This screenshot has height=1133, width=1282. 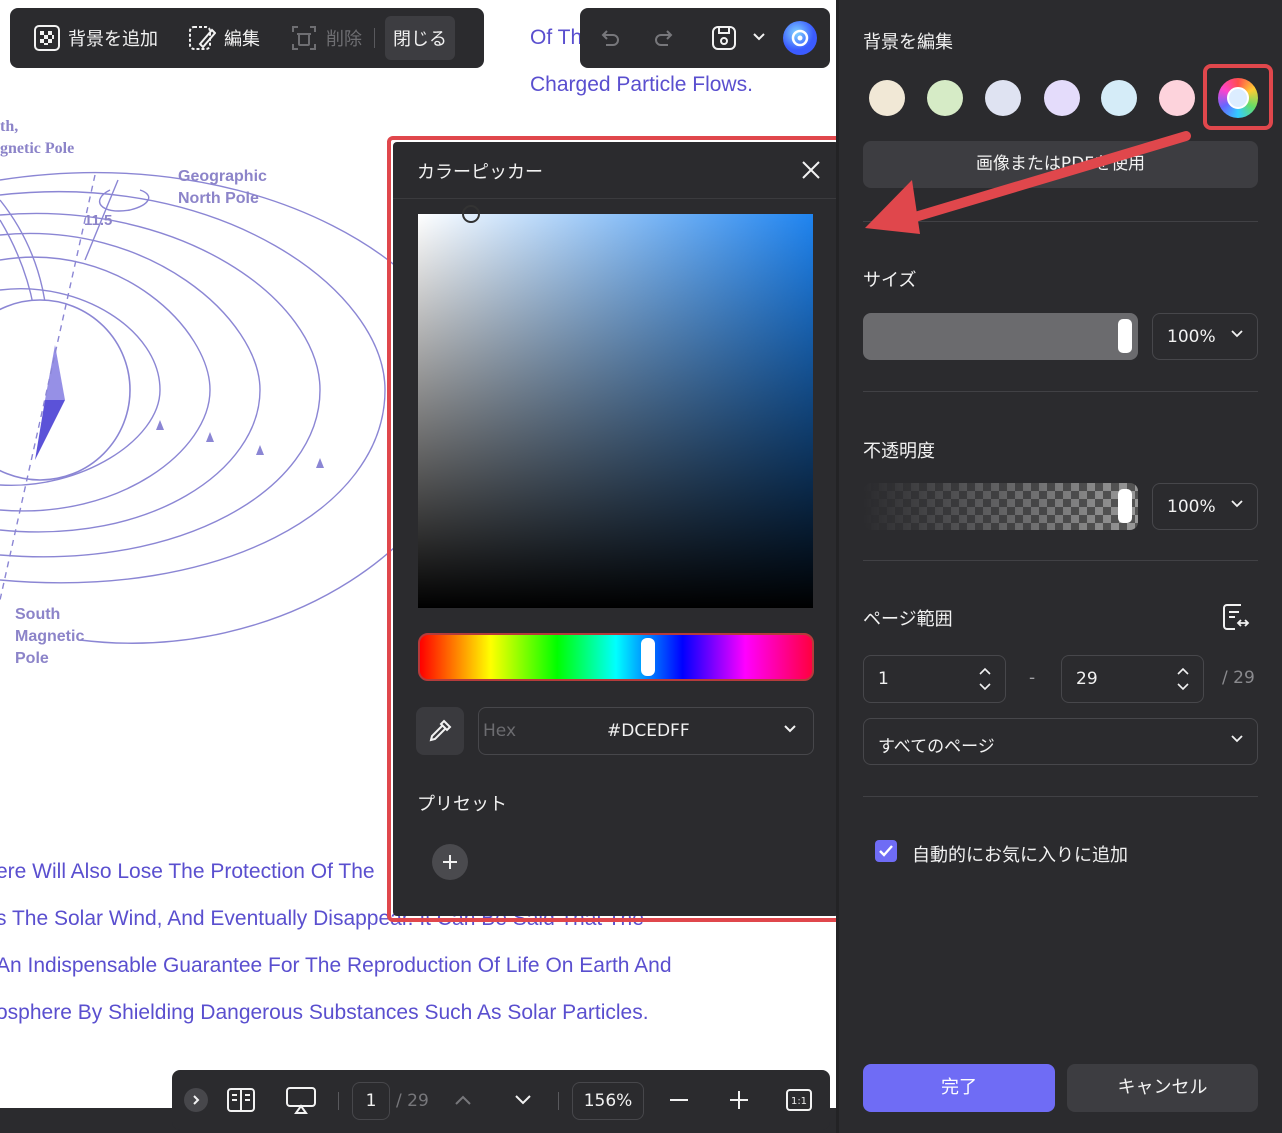 I want to click on saturation-value-handle, so click(x=471, y=214).